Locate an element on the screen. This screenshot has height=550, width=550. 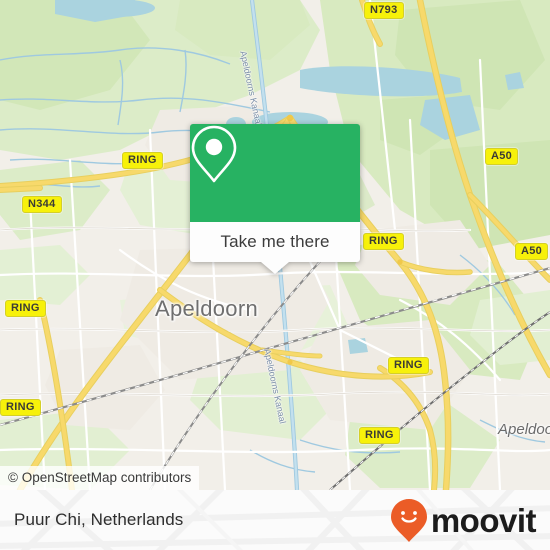
moovit-logo: moovit is located at coordinates (463, 520).